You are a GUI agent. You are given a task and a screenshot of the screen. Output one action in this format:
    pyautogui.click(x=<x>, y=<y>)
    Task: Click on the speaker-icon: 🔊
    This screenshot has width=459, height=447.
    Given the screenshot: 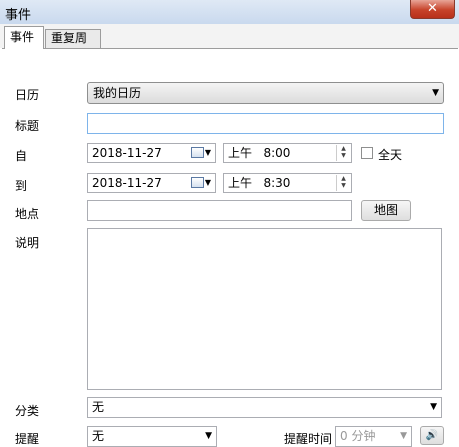 What is the action you would take?
    pyautogui.click(x=432, y=435)
    